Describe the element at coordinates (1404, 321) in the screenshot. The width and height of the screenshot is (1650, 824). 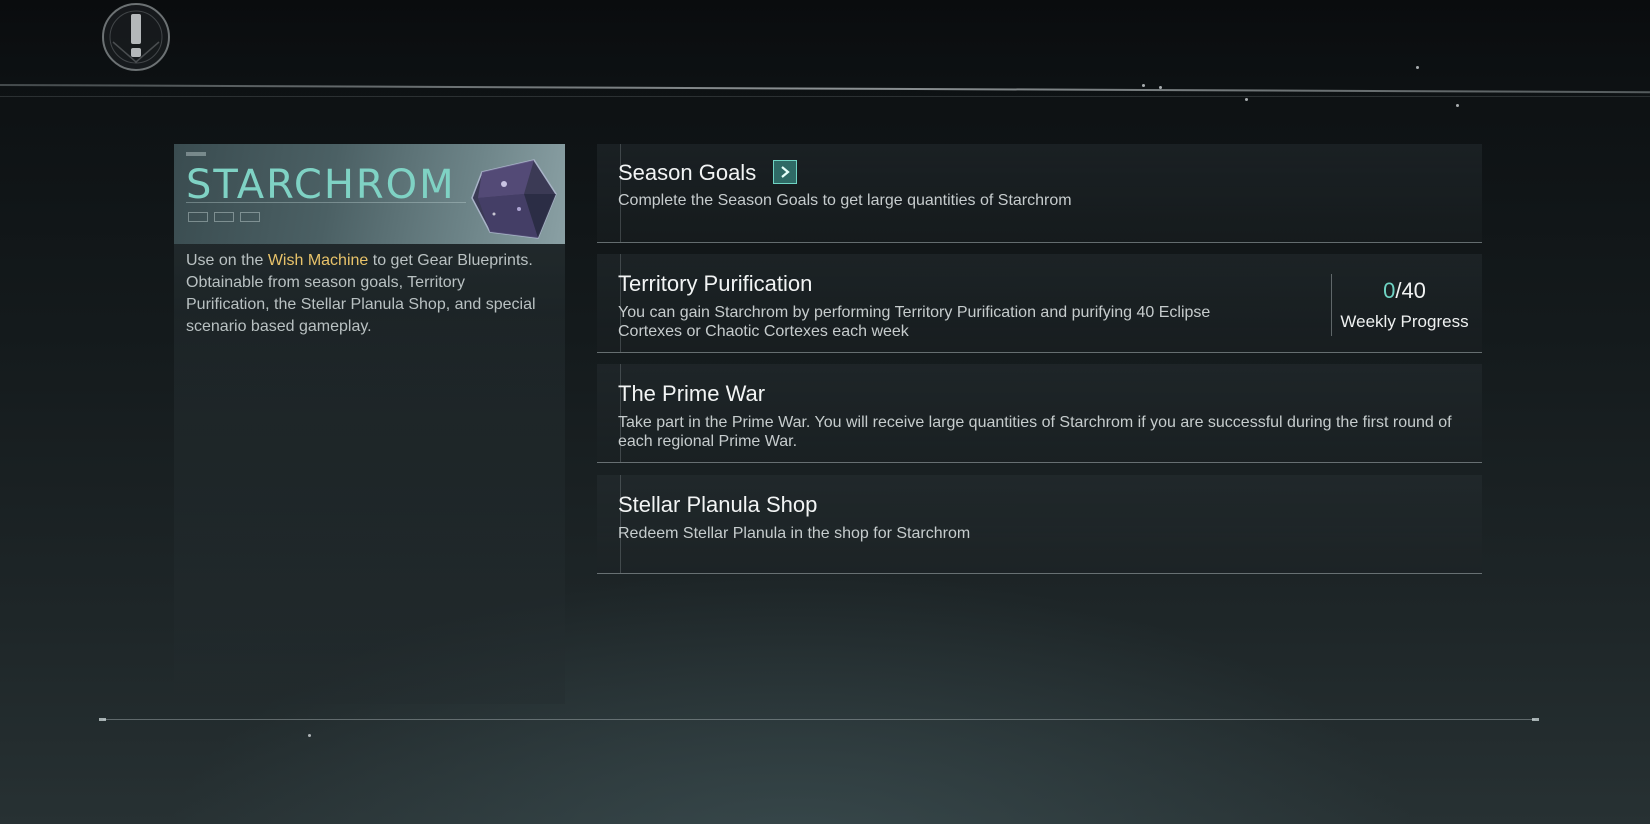
I see `progress-label: Weekly Progress` at that location.